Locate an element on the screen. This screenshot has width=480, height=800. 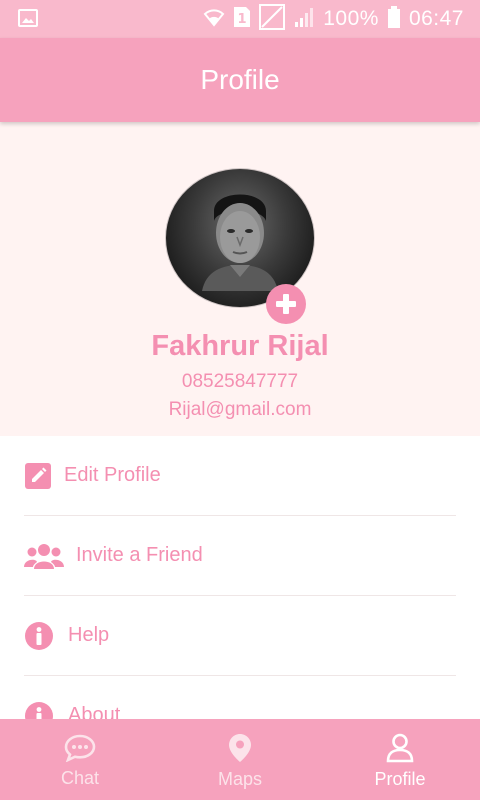
page-title: Profile is located at coordinates (240, 79).